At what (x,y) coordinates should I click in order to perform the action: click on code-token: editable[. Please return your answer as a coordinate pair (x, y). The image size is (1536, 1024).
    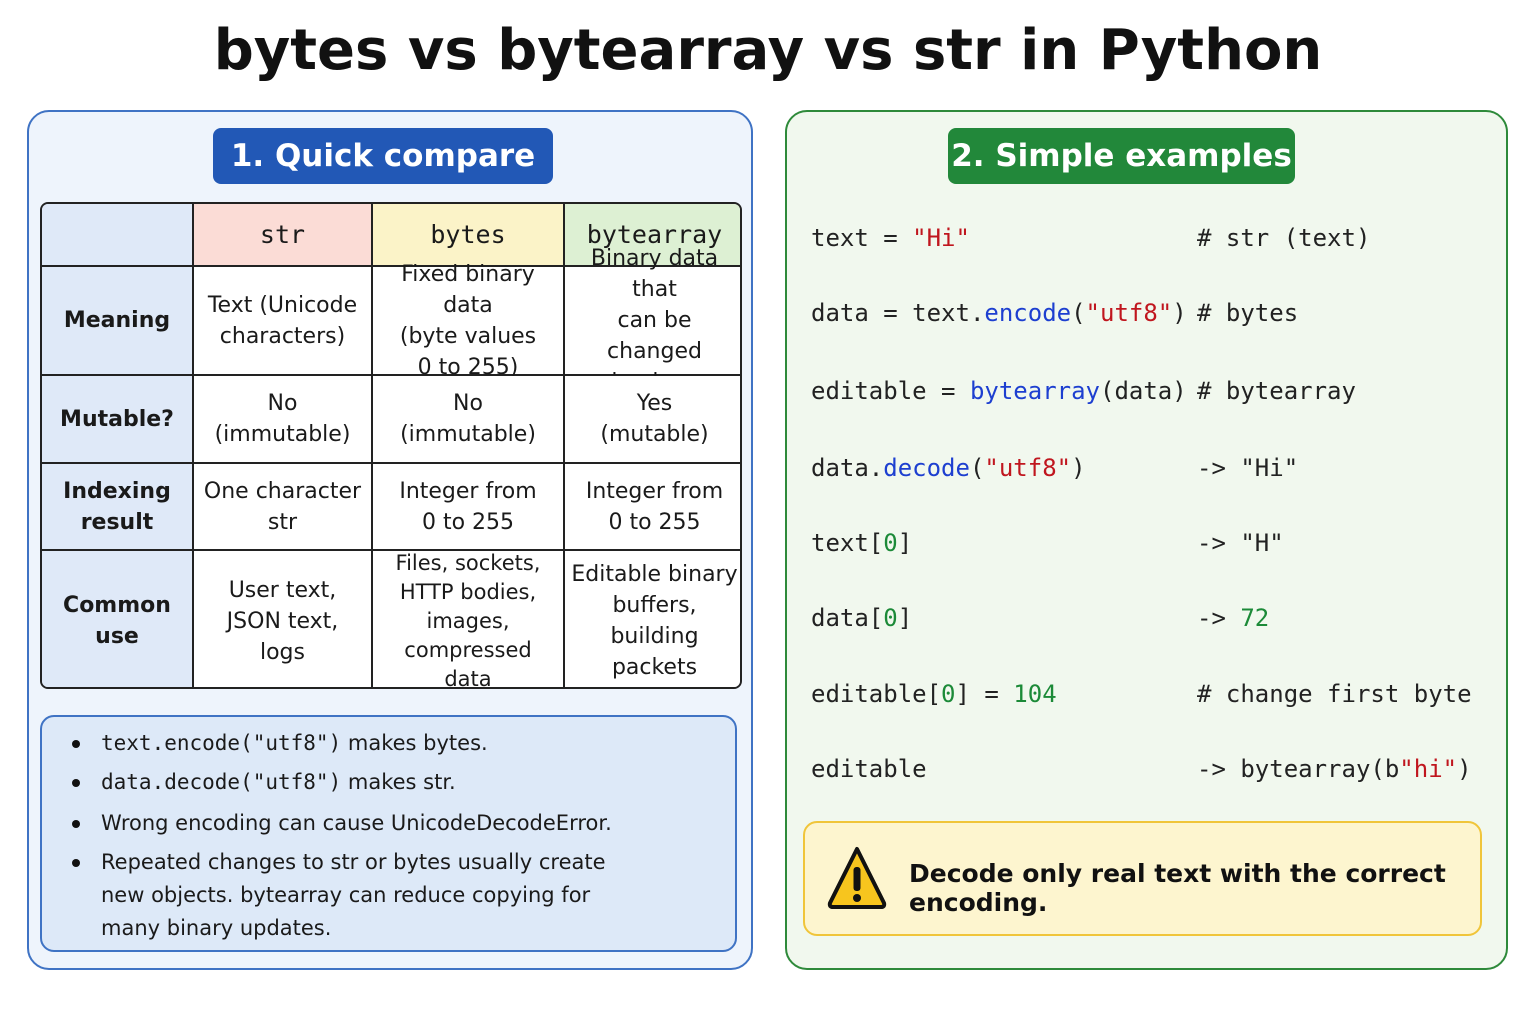
    Looking at the image, I should click on (876, 694).